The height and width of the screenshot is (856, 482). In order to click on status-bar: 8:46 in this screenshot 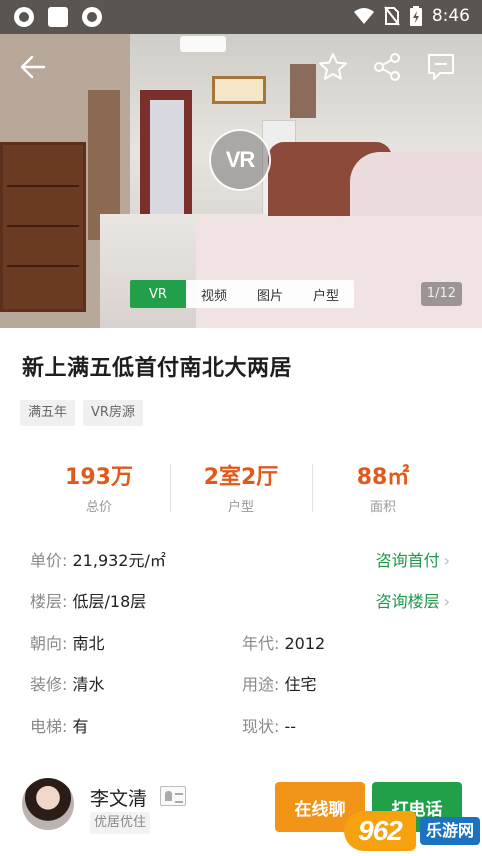, I will do `click(241, 17)`.